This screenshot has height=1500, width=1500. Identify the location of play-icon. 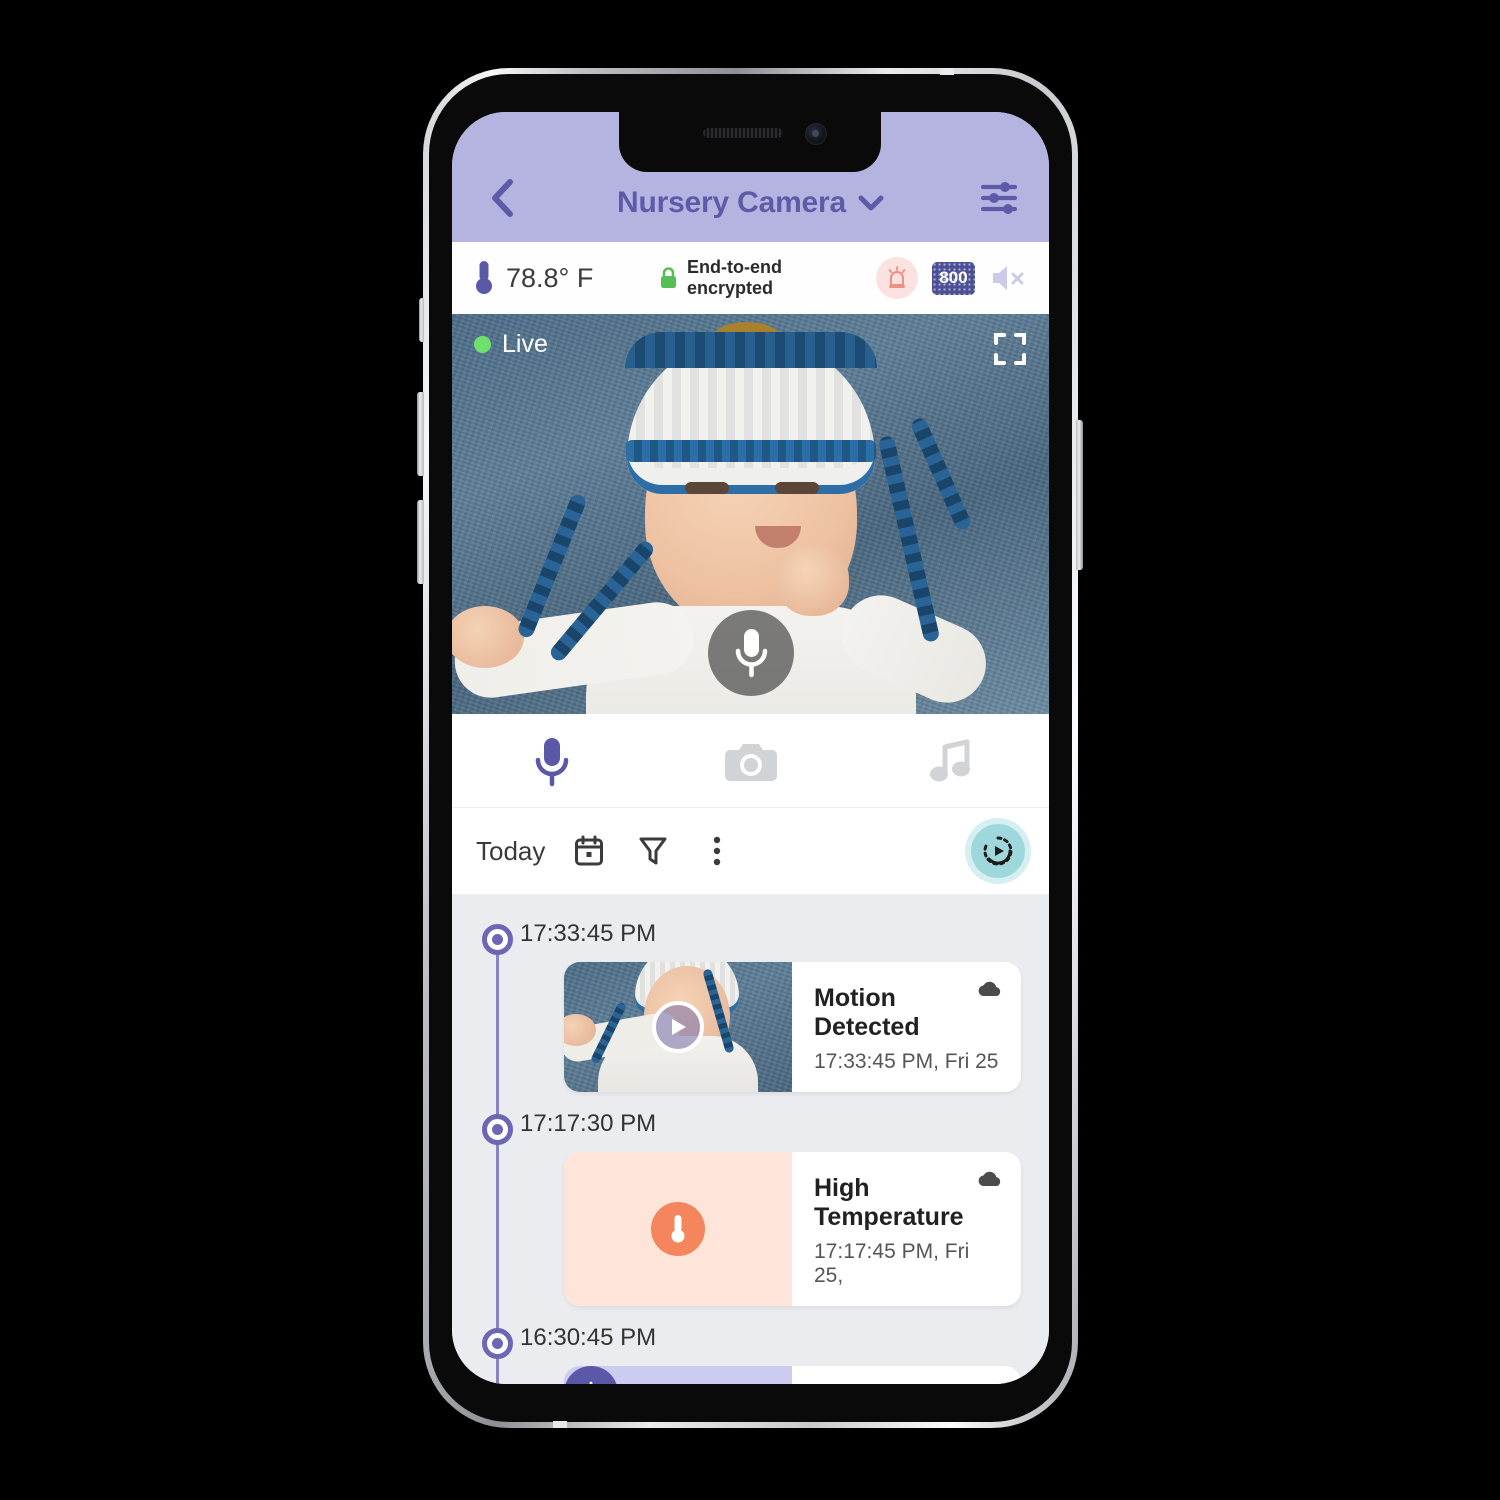
(679, 1027).